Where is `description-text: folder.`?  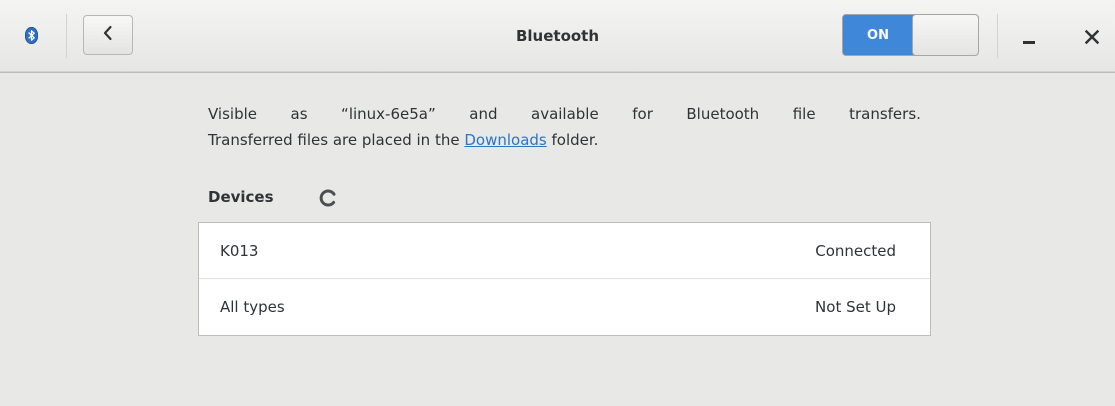 description-text: folder. is located at coordinates (572, 140).